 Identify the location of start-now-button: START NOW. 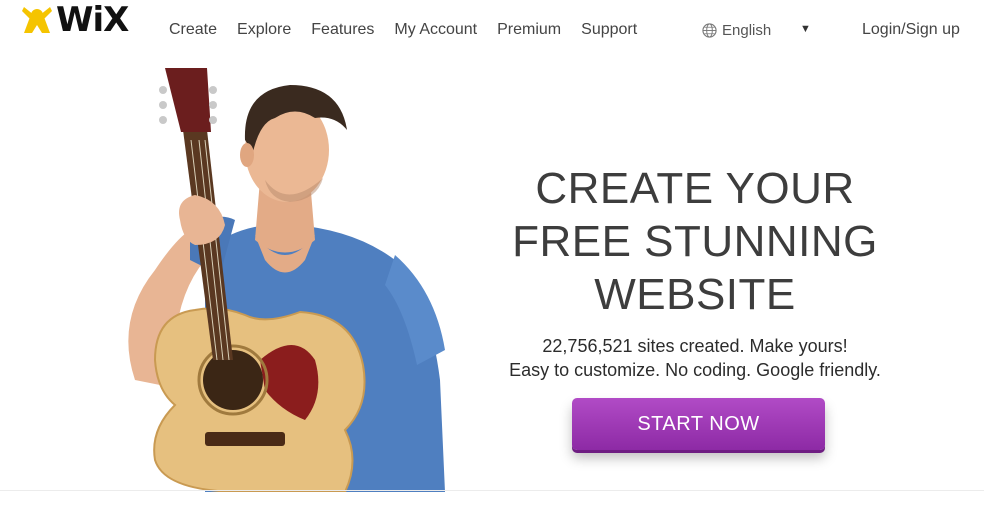
(698, 424).